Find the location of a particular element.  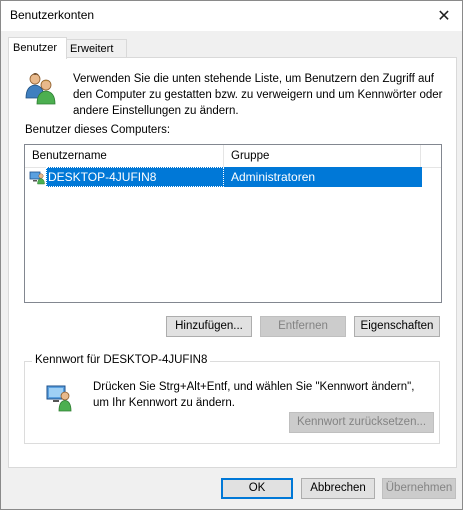

users-list-label: Benutzer dieses Computers: is located at coordinates (98, 130).